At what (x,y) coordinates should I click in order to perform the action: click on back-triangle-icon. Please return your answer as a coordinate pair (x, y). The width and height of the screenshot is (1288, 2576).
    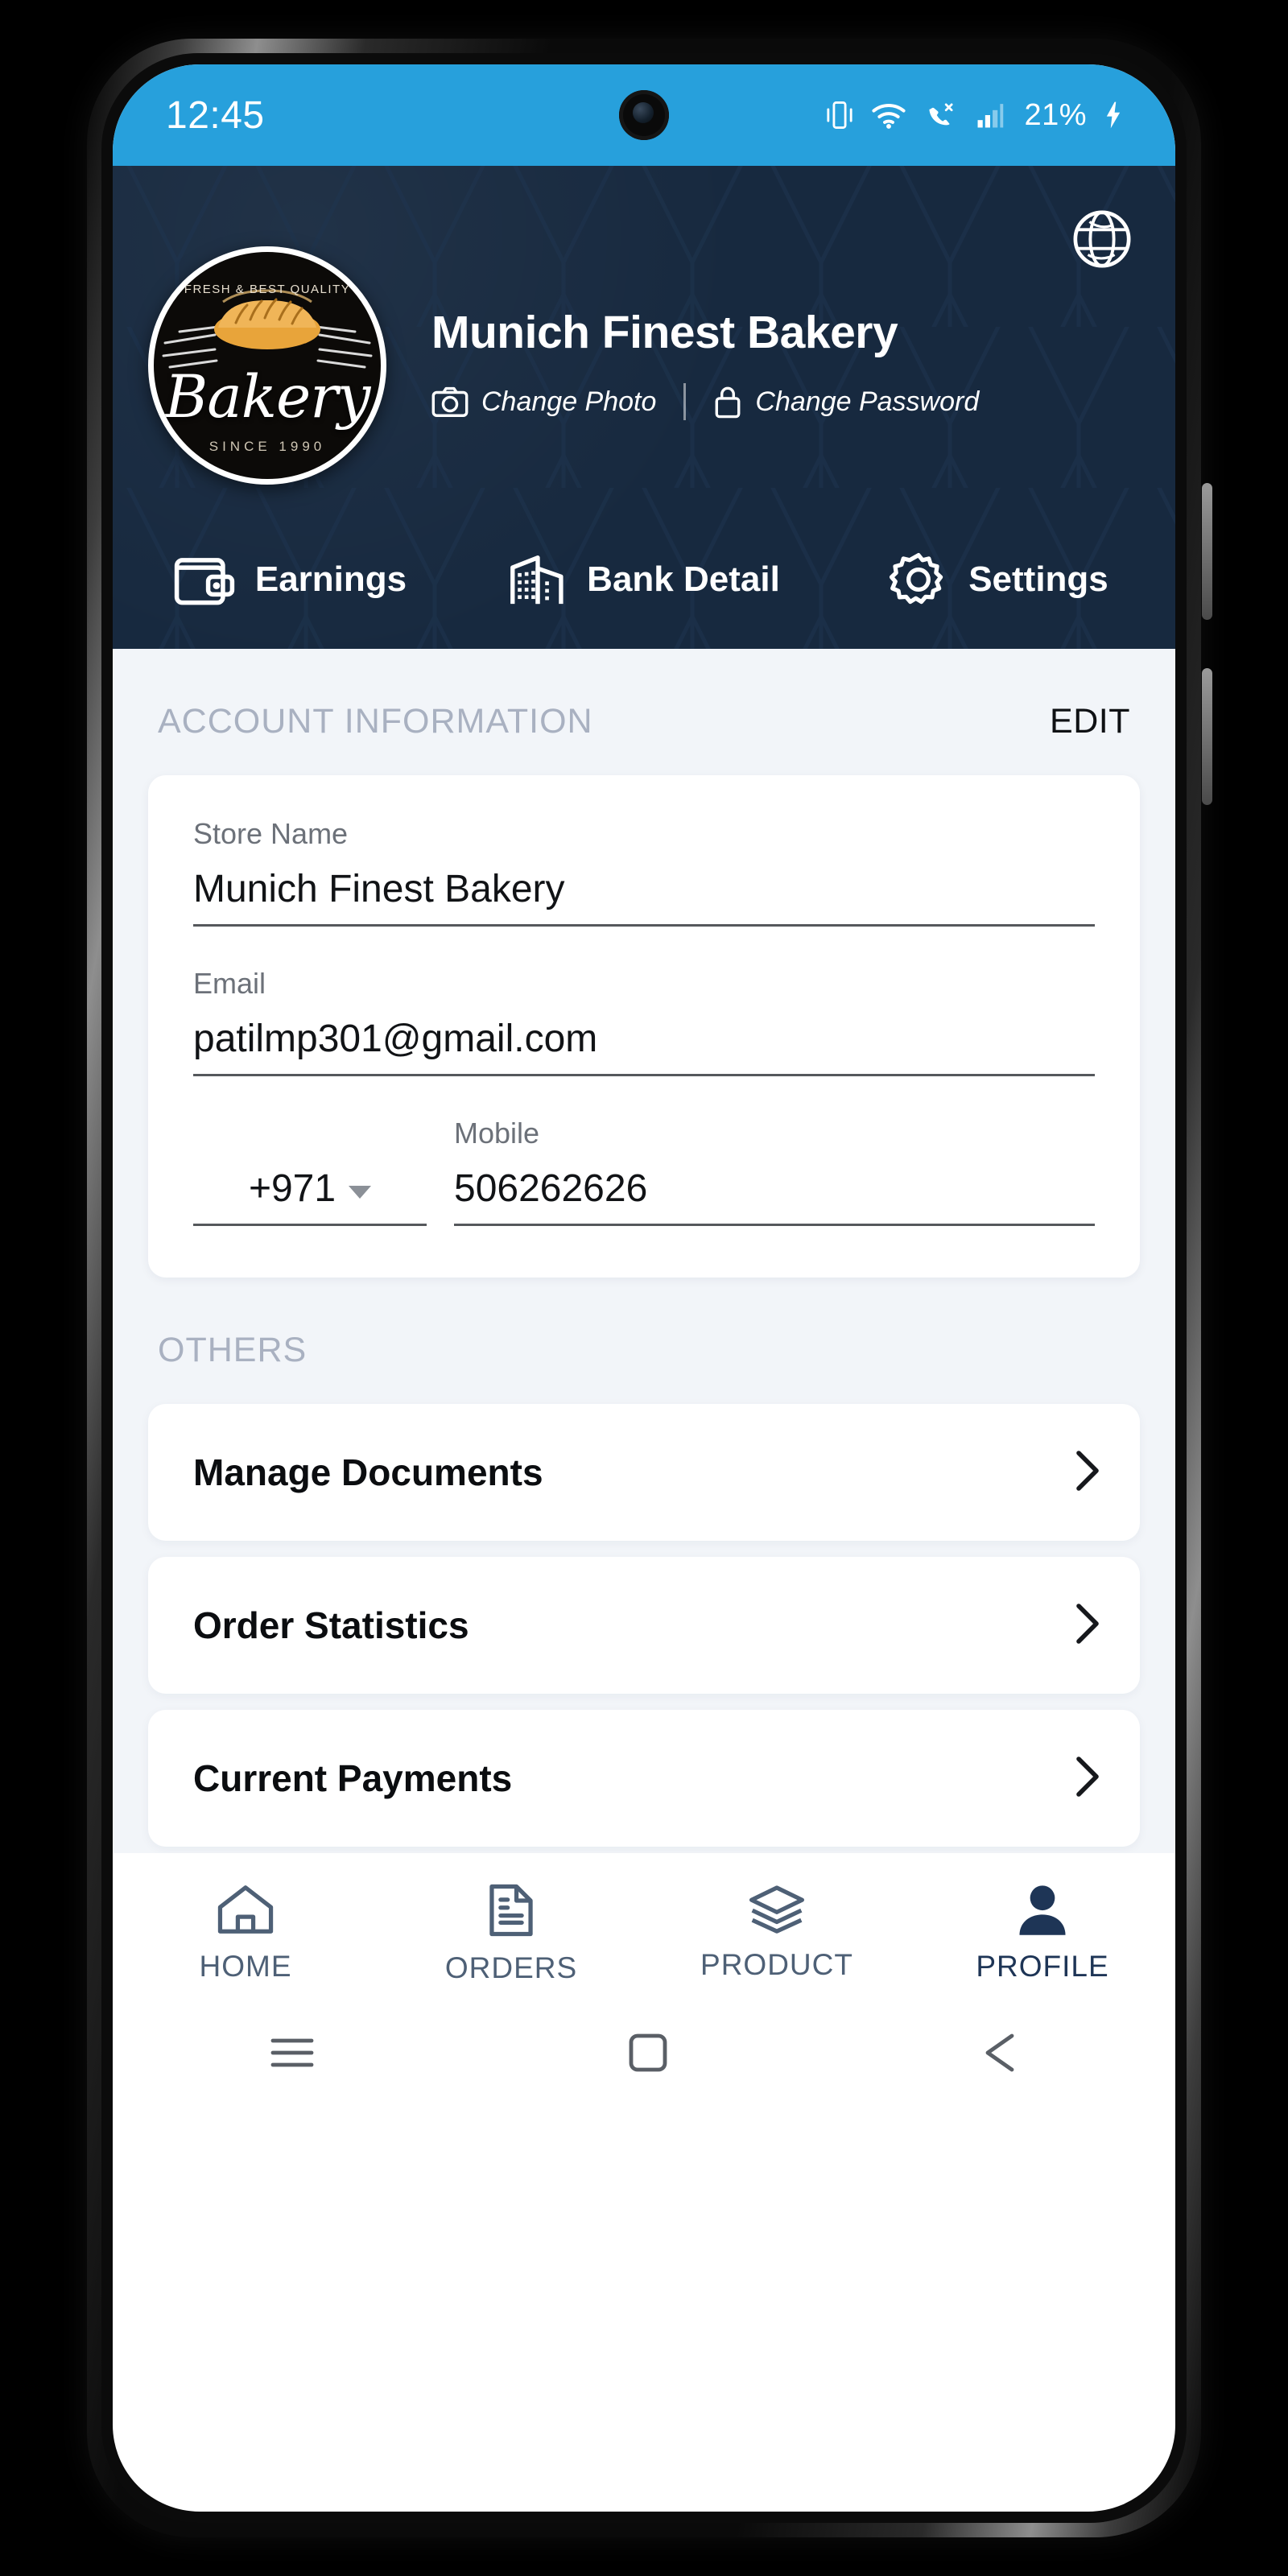
    Looking at the image, I should click on (1000, 2052).